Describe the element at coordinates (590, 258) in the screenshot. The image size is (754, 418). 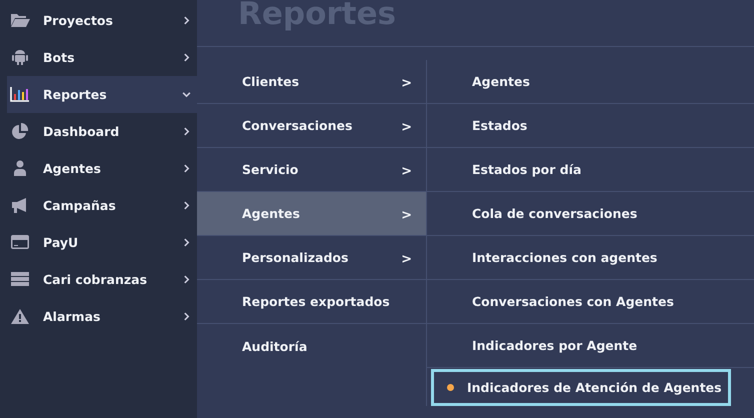
I see `report-item: Interacciones con agentes` at that location.